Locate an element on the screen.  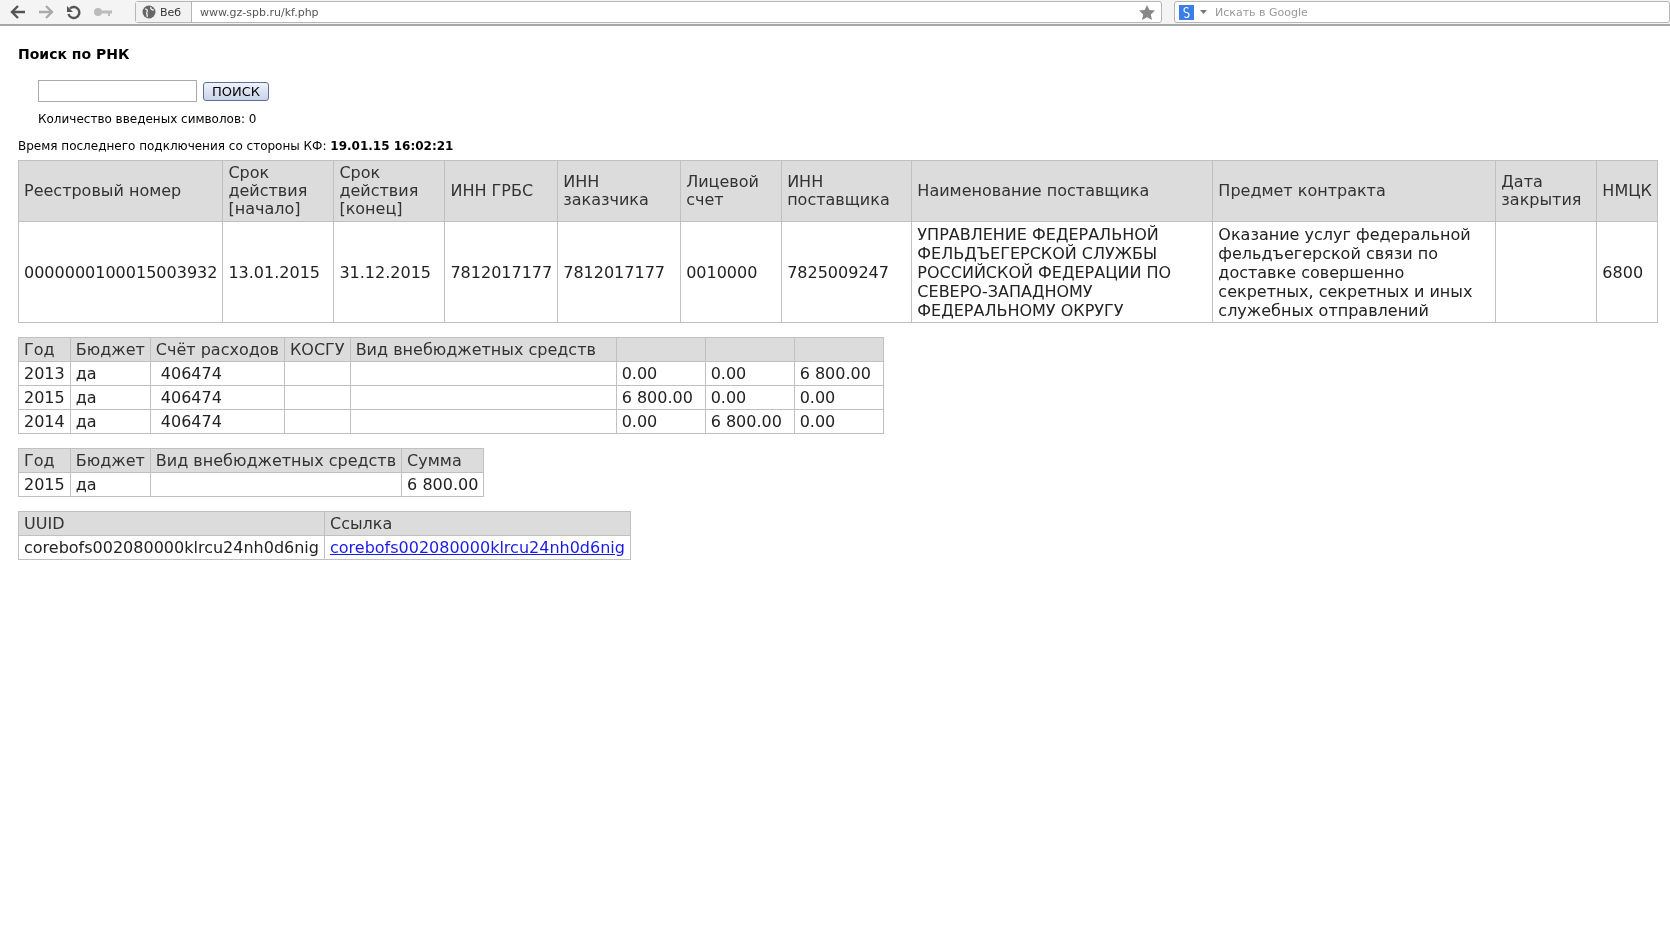
table-cell: 31.12.2015 is located at coordinates (389, 272).